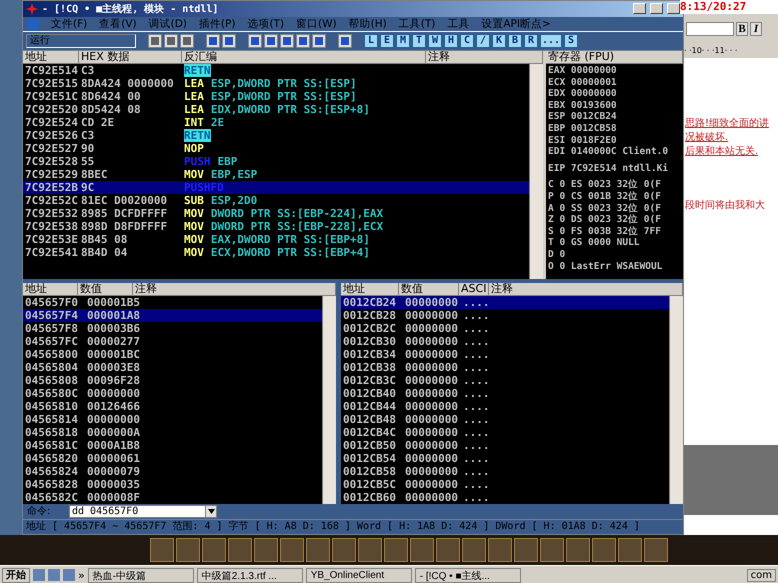  What do you see at coordinates (172, 419) in the screenshot?
I see `dump-row: 04565814 00000000` at bounding box center [172, 419].